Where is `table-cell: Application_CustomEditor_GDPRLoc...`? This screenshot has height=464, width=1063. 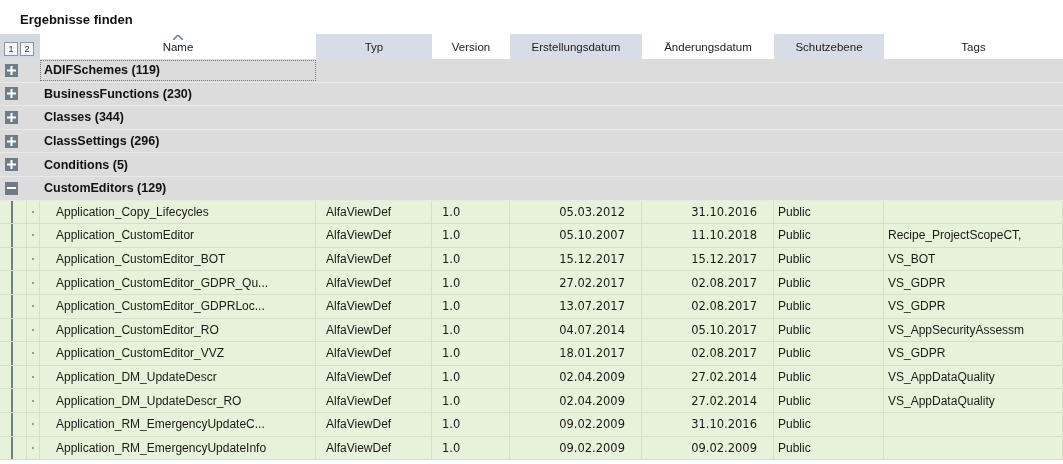 table-cell: Application_CustomEditor_GDPRLoc... is located at coordinates (178, 306).